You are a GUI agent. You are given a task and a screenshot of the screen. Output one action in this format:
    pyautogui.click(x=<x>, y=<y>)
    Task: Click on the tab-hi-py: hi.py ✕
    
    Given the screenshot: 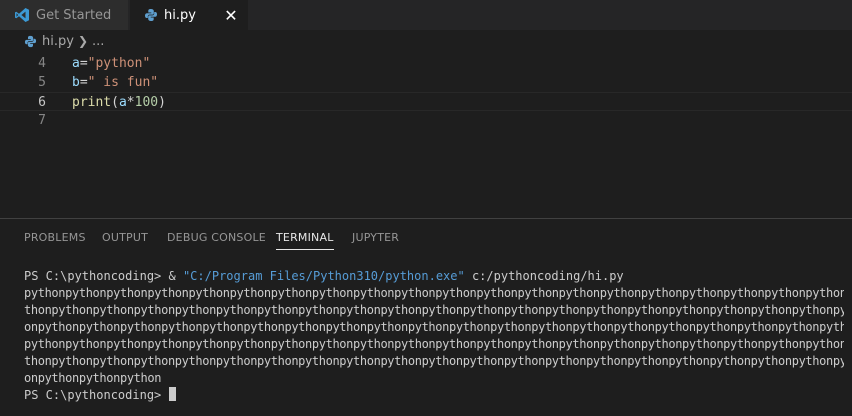 What is the action you would take?
    pyautogui.click(x=189, y=15)
    